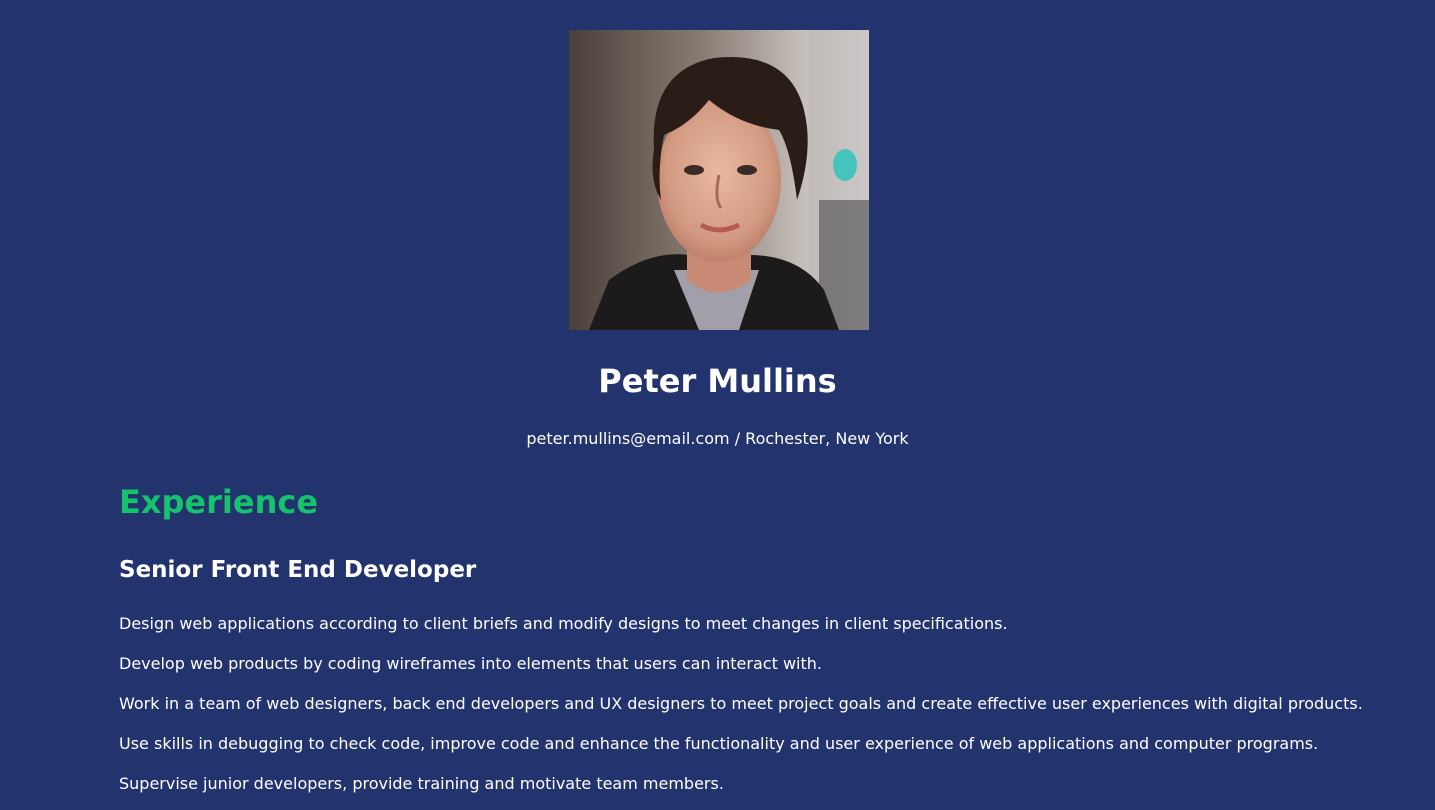 This screenshot has width=1435, height=810. What do you see at coordinates (717, 381) in the screenshot?
I see `profile-name: Peter Mullins` at bounding box center [717, 381].